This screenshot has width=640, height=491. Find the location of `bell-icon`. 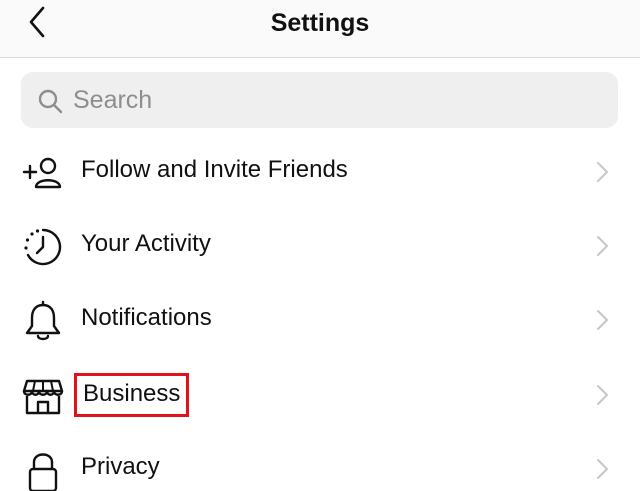

bell-icon is located at coordinates (43, 320).